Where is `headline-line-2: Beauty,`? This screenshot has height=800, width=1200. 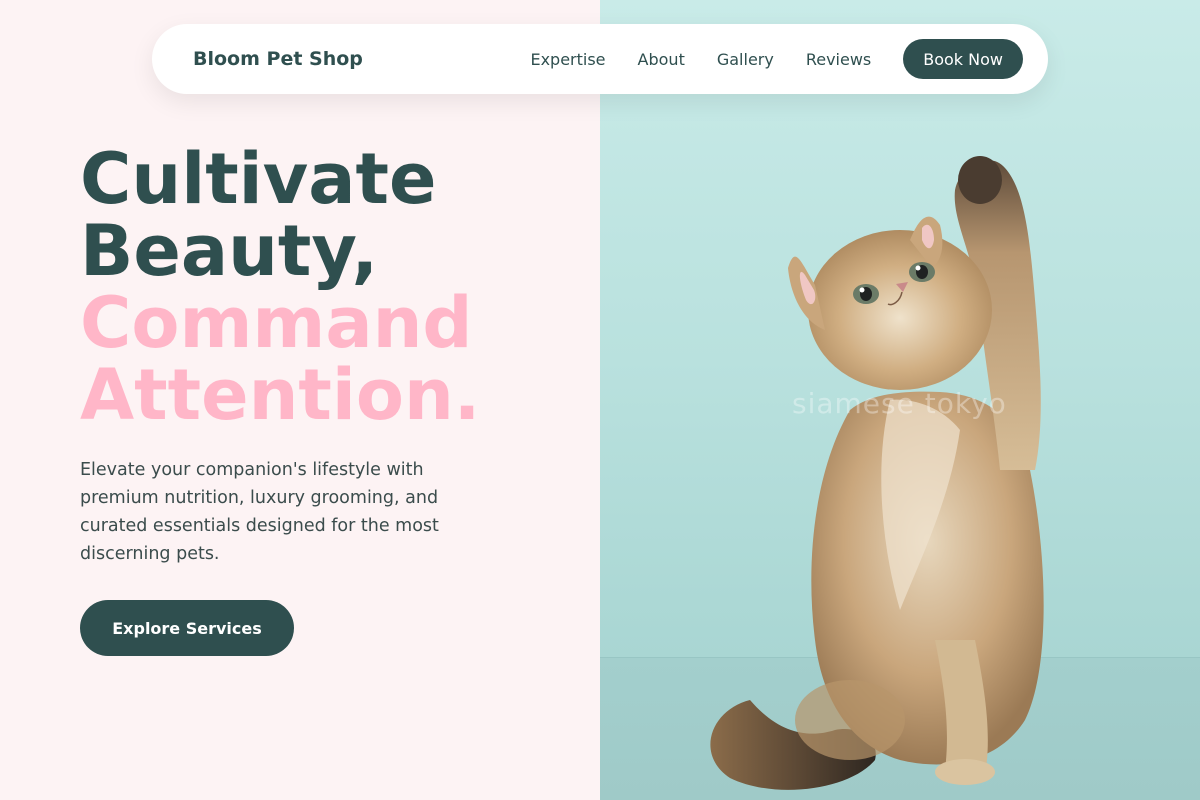 headline-line-2: Beauty, is located at coordinates (229, 251).